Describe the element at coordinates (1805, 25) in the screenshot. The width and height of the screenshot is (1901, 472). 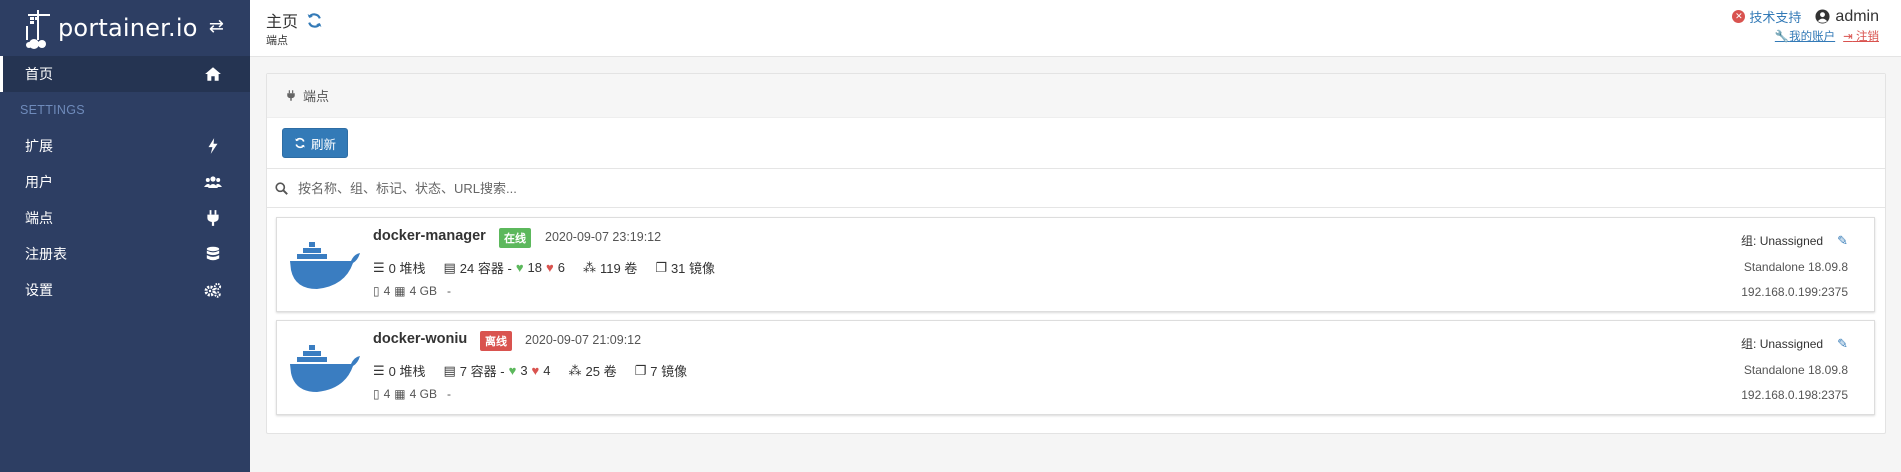
I see `user-area: ✕ 技术支持 admin 🔧我的账户 ⇥ 注销` at that location.